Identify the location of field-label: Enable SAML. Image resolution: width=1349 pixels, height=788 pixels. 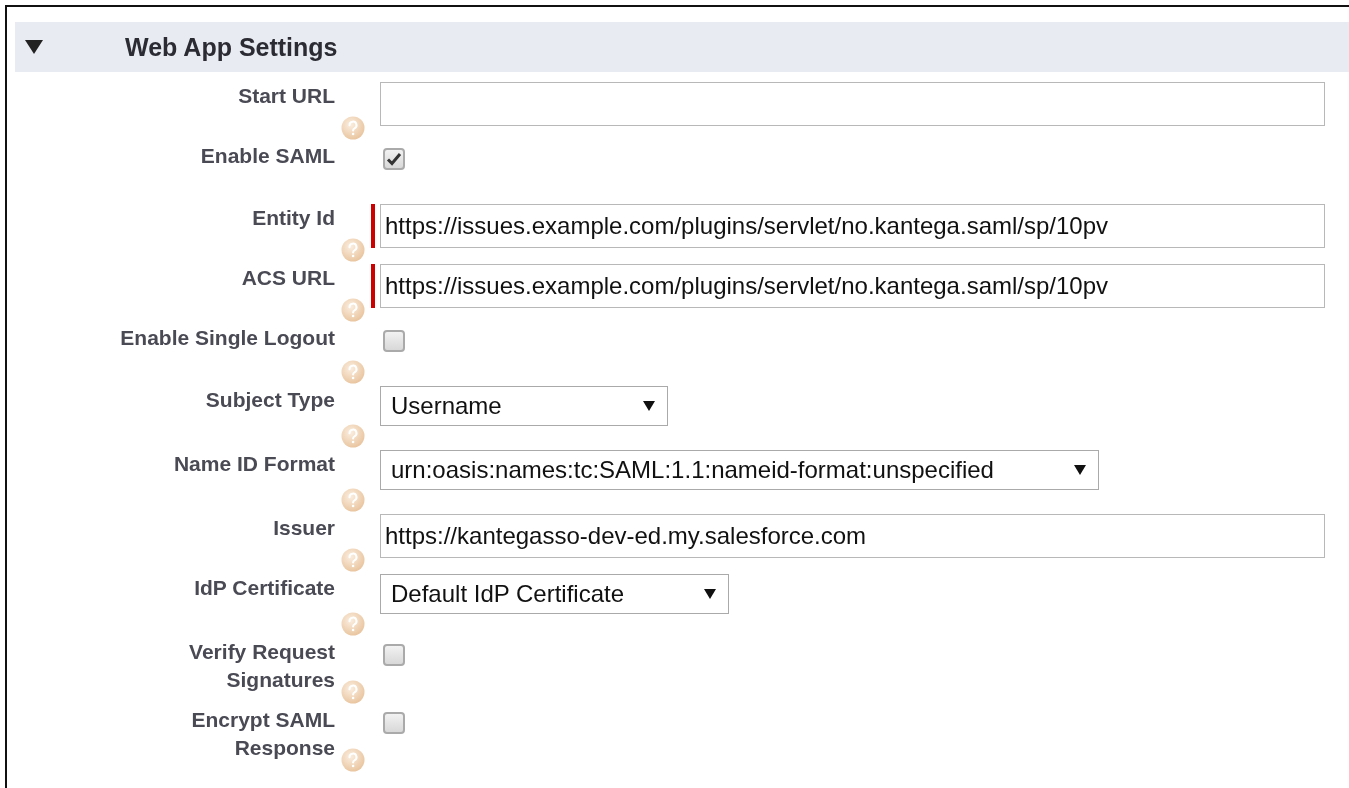
(267, 156).